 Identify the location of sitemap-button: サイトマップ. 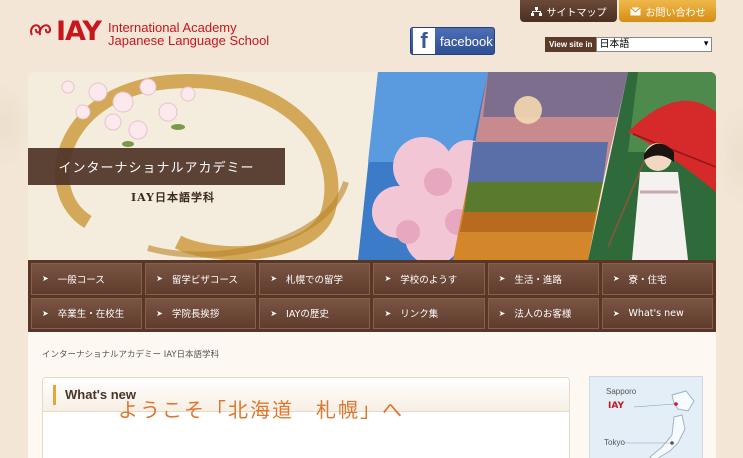
(568, 11).